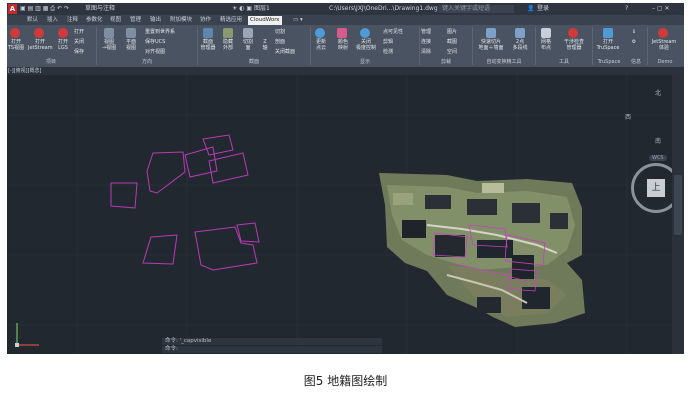 Image resolution: width=691 pixels, height=398 pixels. Describe the element at coordinates (181, 20) in the screenshot. I see `tab-addins: 附加模块` at that location.